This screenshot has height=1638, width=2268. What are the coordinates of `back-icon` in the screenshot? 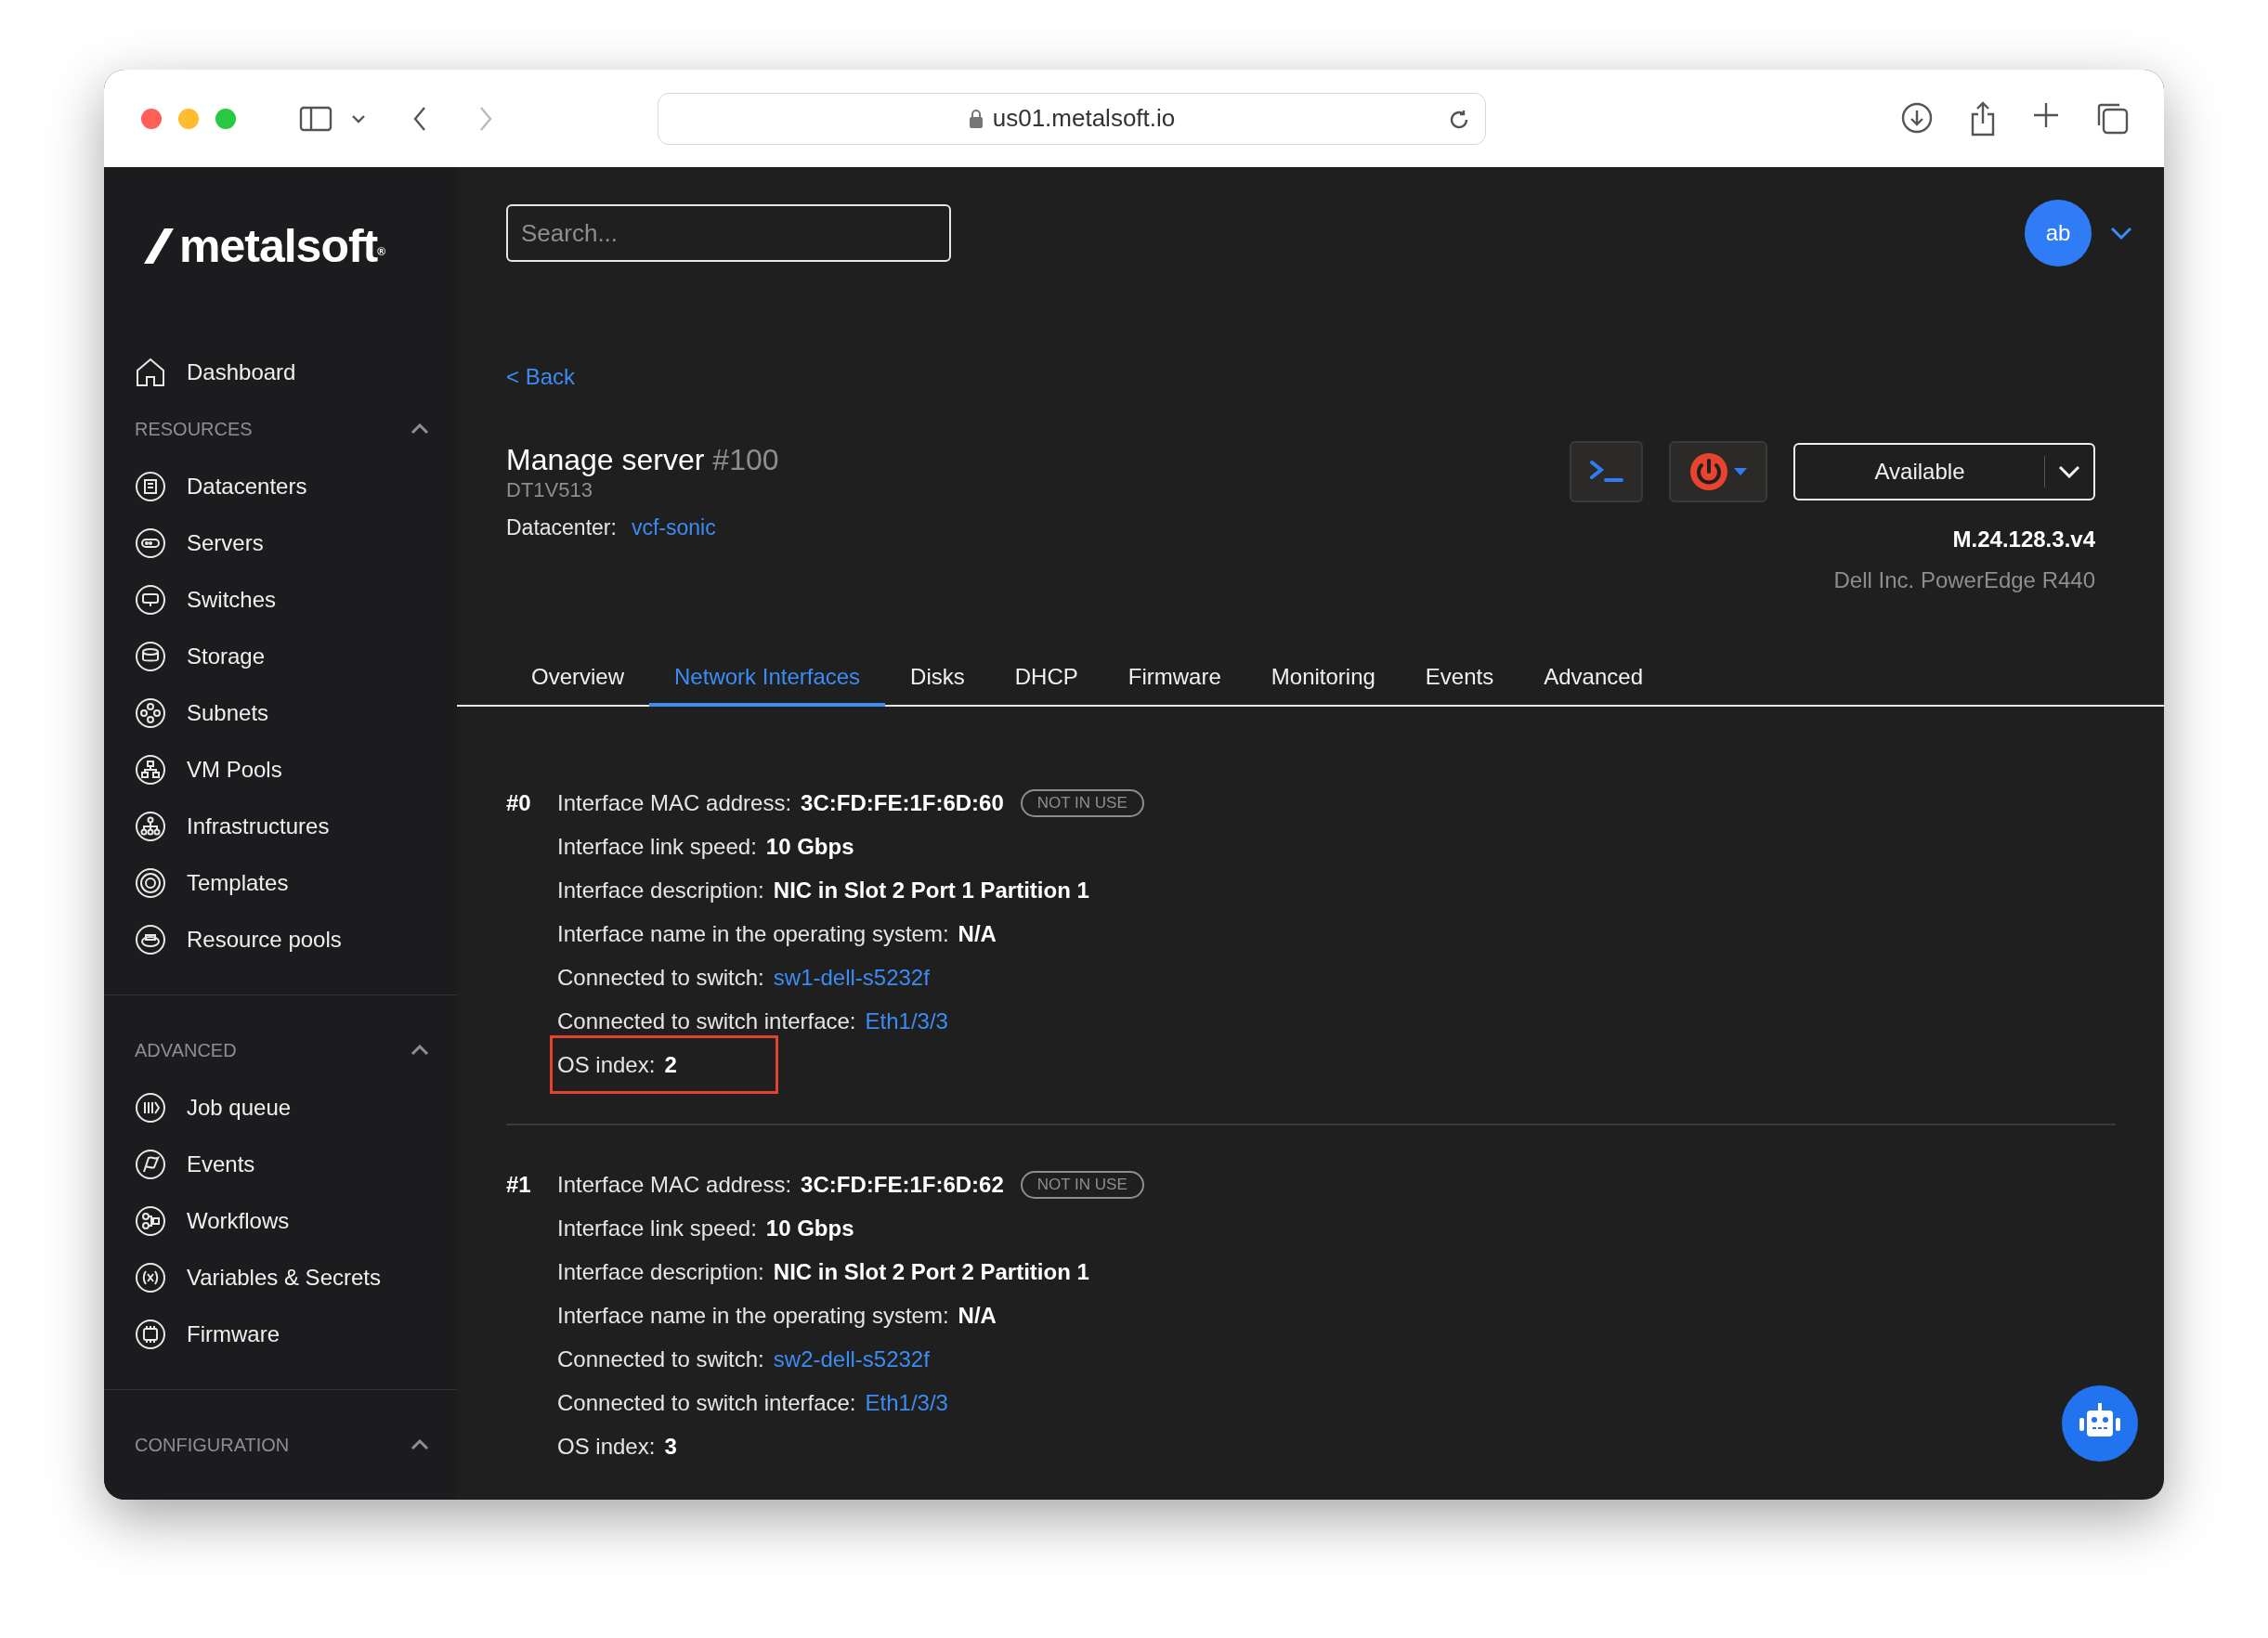 It's located at (419, 118).